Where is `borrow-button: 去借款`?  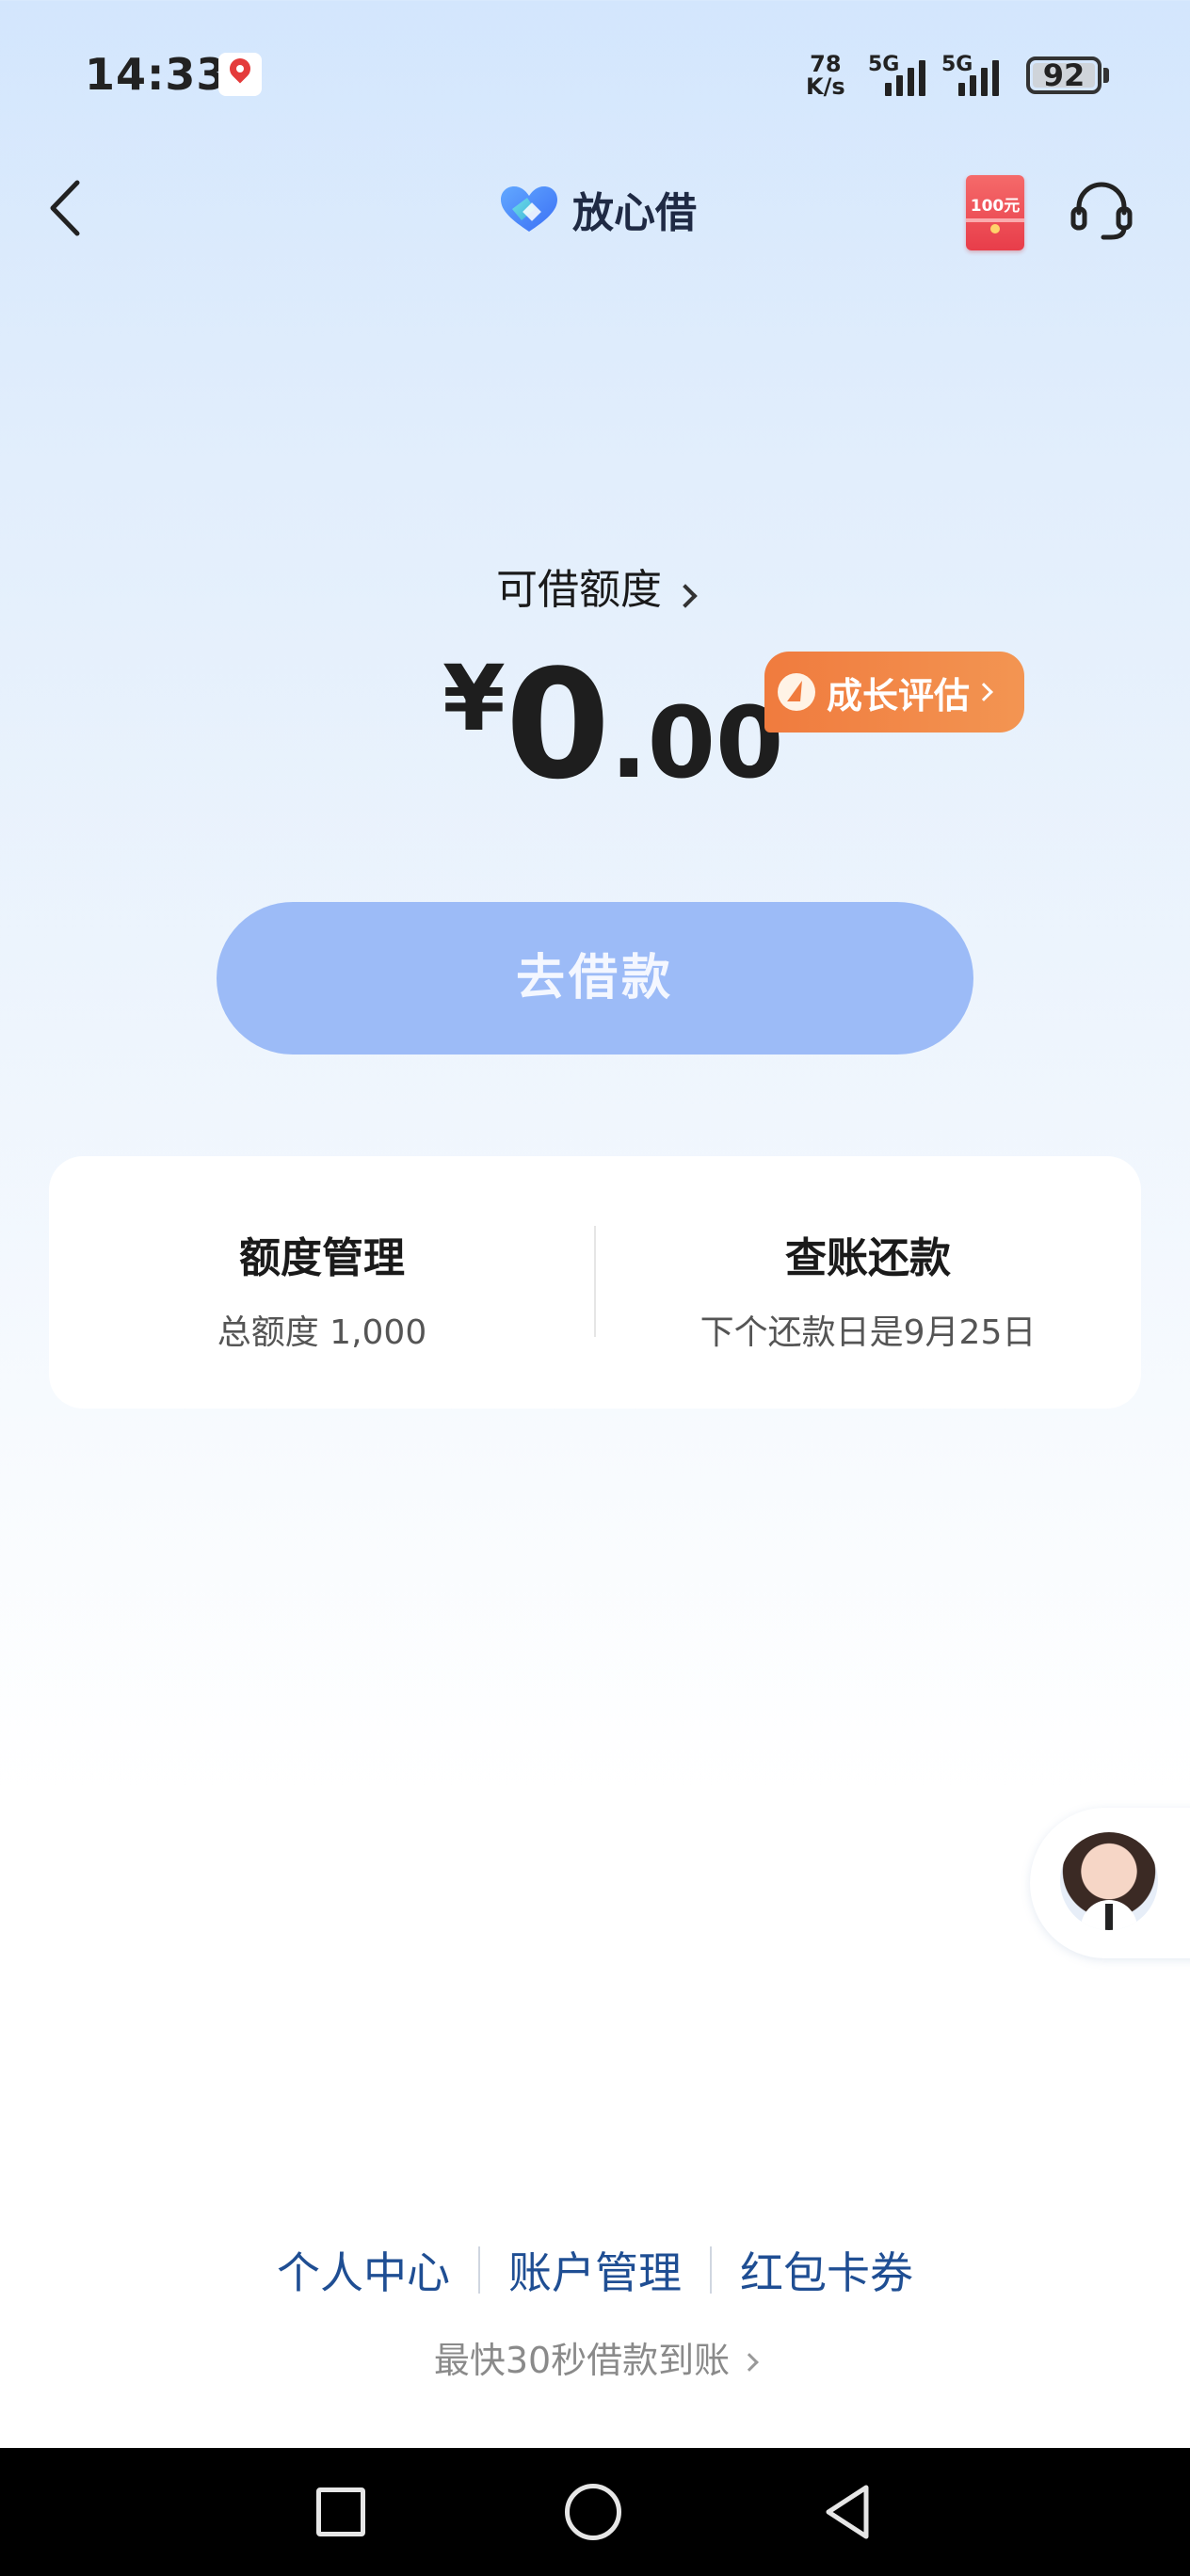
borrow-button: 去借款 is located at coordinates (595, 978).